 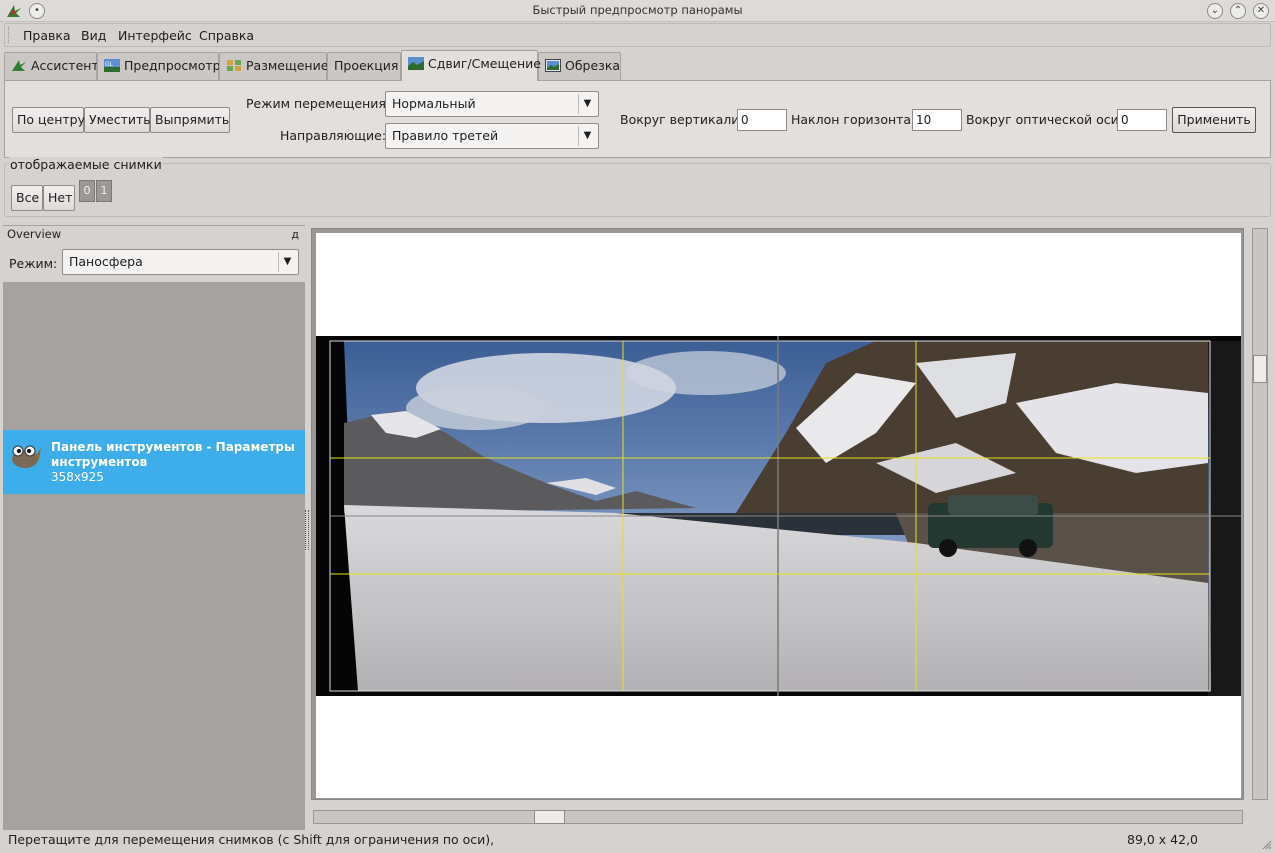 I want to click on tab-preview: GL Предпросмотр, so click(x=159, y=66).